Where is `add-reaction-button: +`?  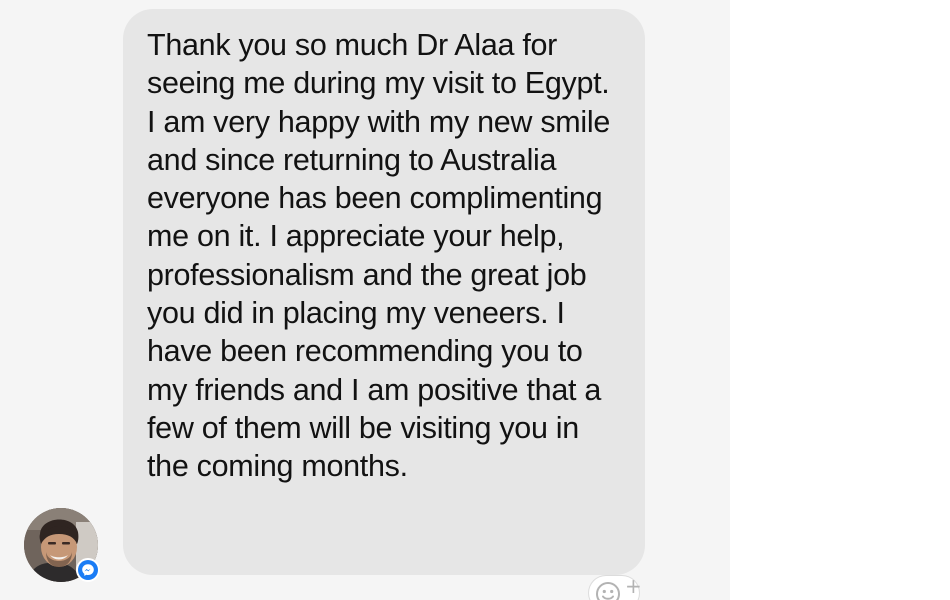
add-reaction-button: + is located at coordinates (615, 587).